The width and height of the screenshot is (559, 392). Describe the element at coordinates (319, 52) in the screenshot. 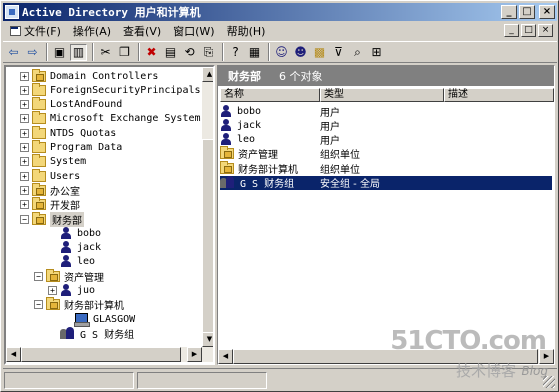

I see `new-ou-button: ▩` at that location.